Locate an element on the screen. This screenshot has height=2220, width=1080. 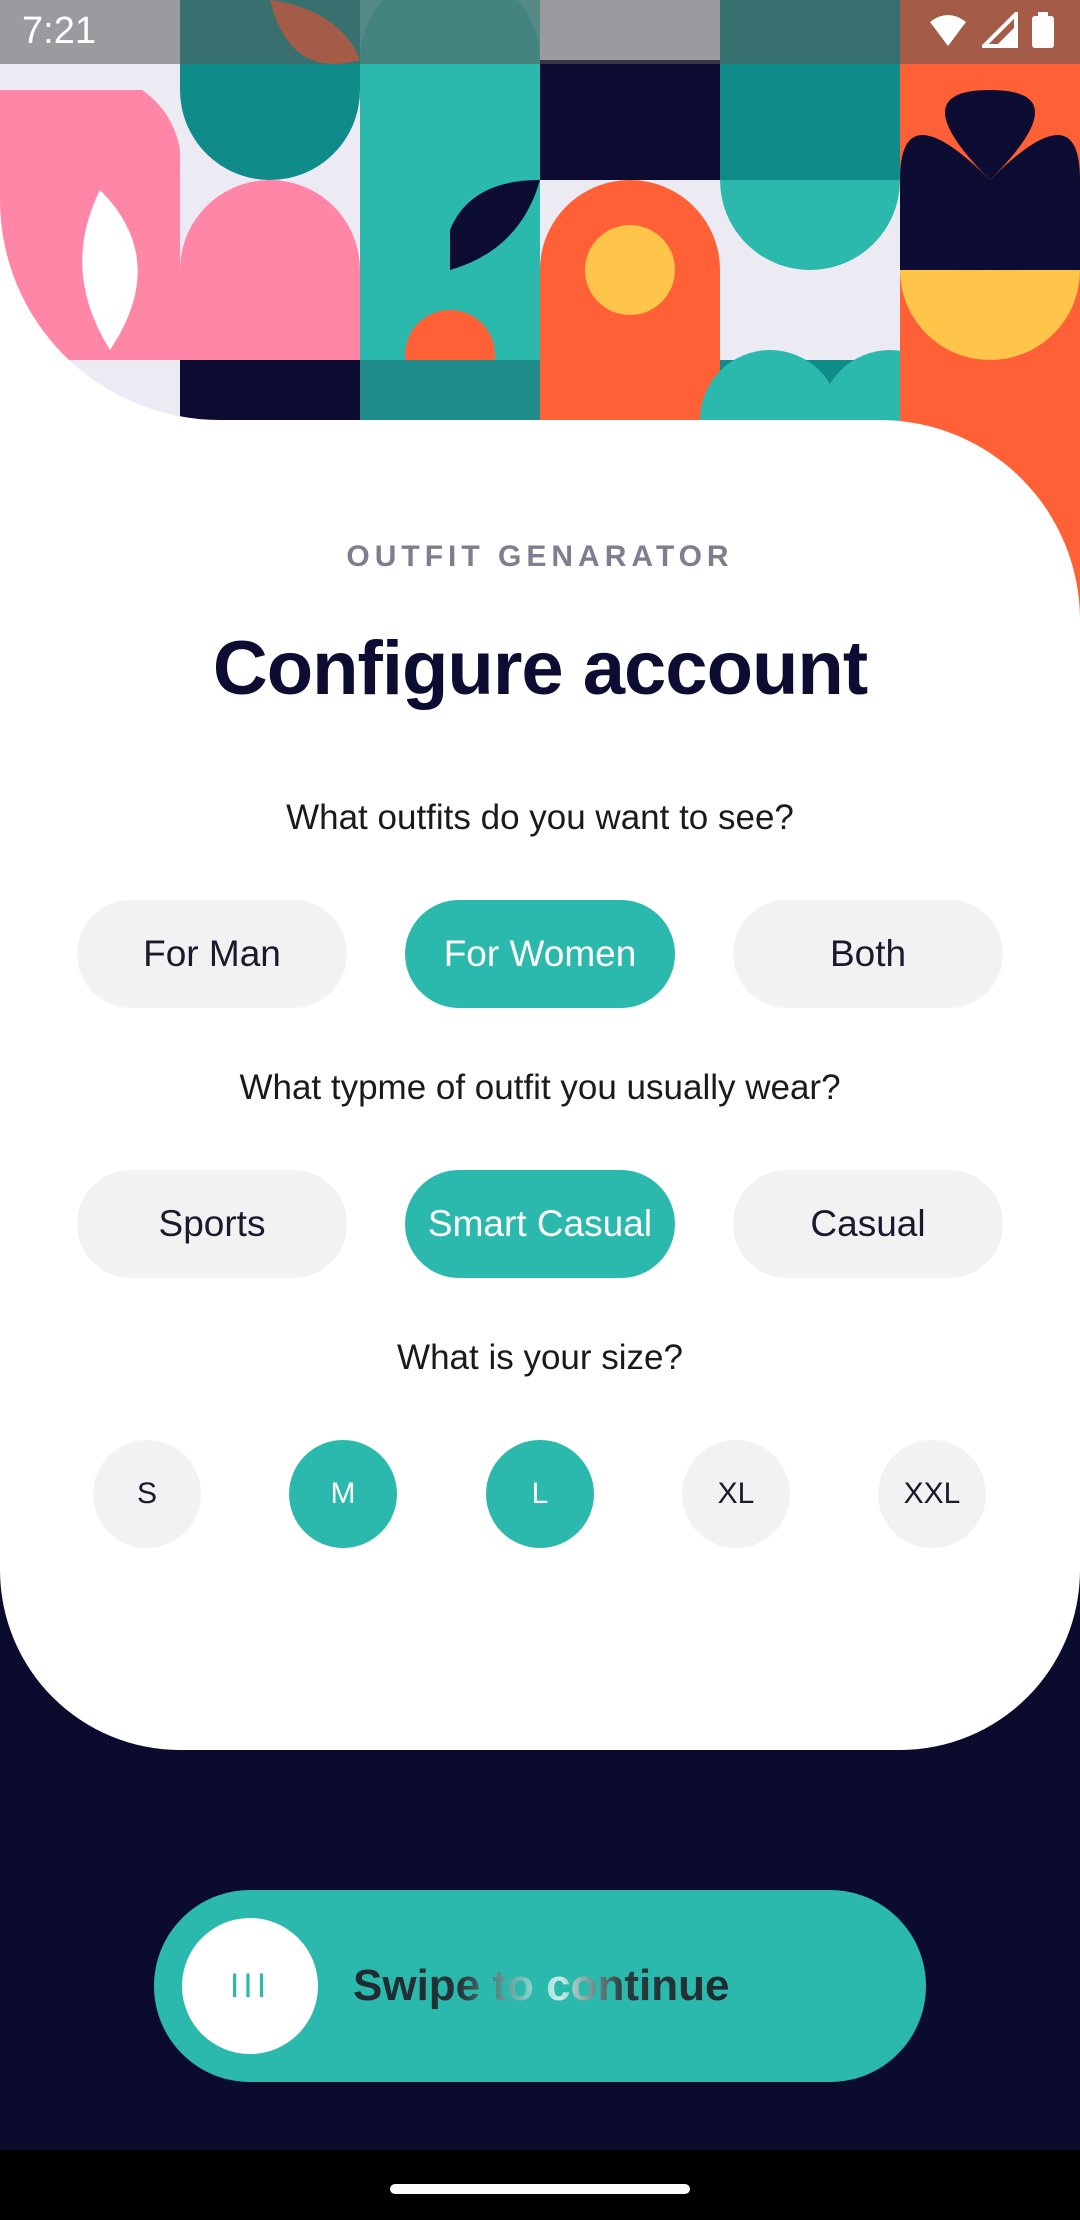
home-gesture-handle is located at coordinates (540, 2189).